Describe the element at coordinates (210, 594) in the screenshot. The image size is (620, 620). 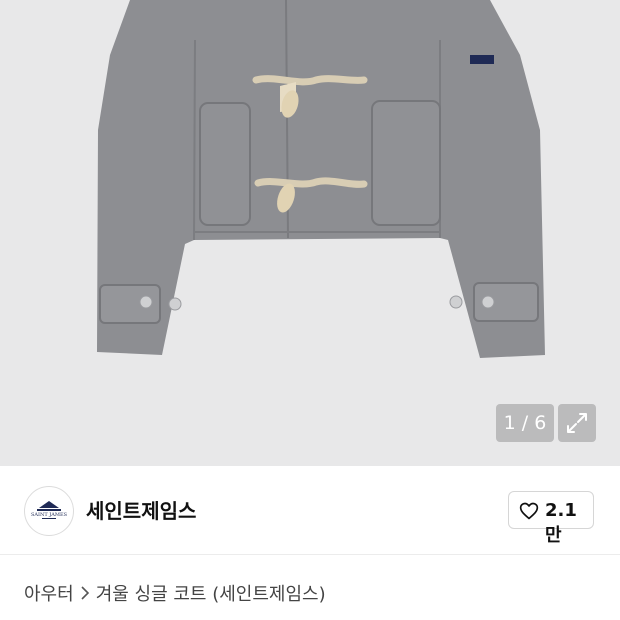
I see `breadcrumb-product: 겨울 싱글 코트 (세인트제임스)` at that location.